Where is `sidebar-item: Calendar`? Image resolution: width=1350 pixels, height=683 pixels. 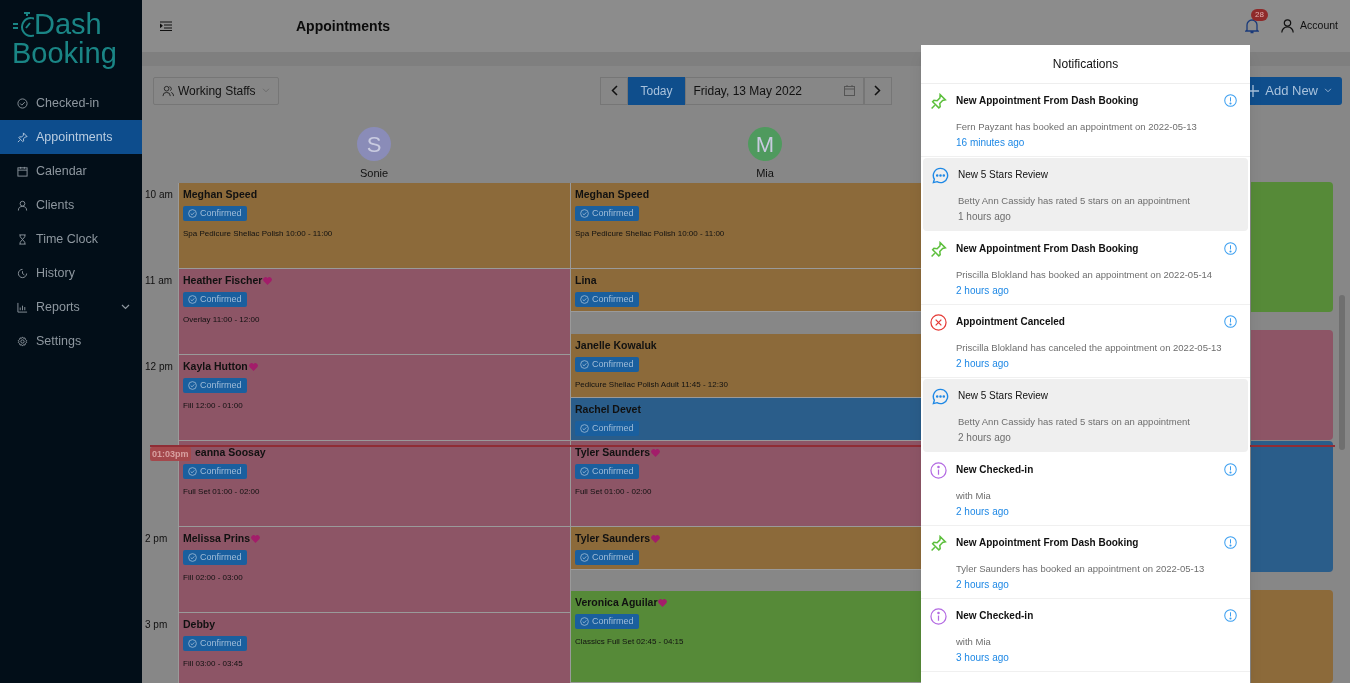 sidebar-item: Calendar is located at coordinates (71, 171).